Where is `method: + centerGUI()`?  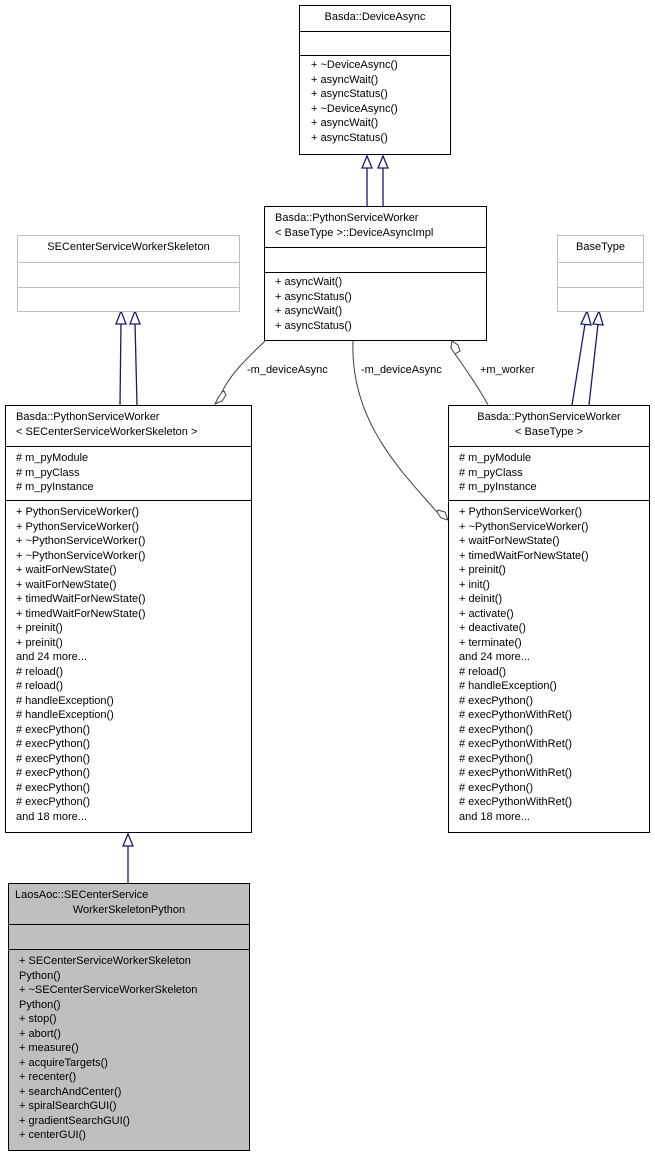
method: + centerGUI() is located at coordinates (52, 1135).